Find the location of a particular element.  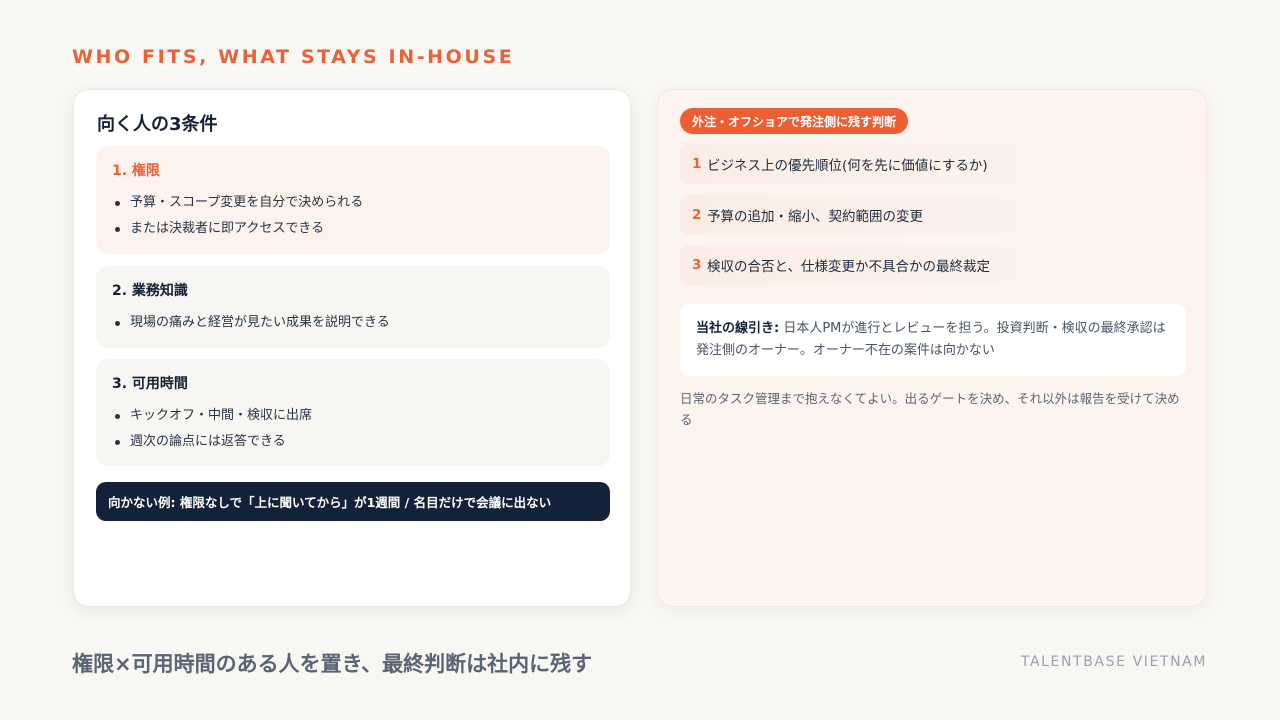

brand-logo-text: TALENTBASE VIETNAM is located at coordinates (1113, 662).